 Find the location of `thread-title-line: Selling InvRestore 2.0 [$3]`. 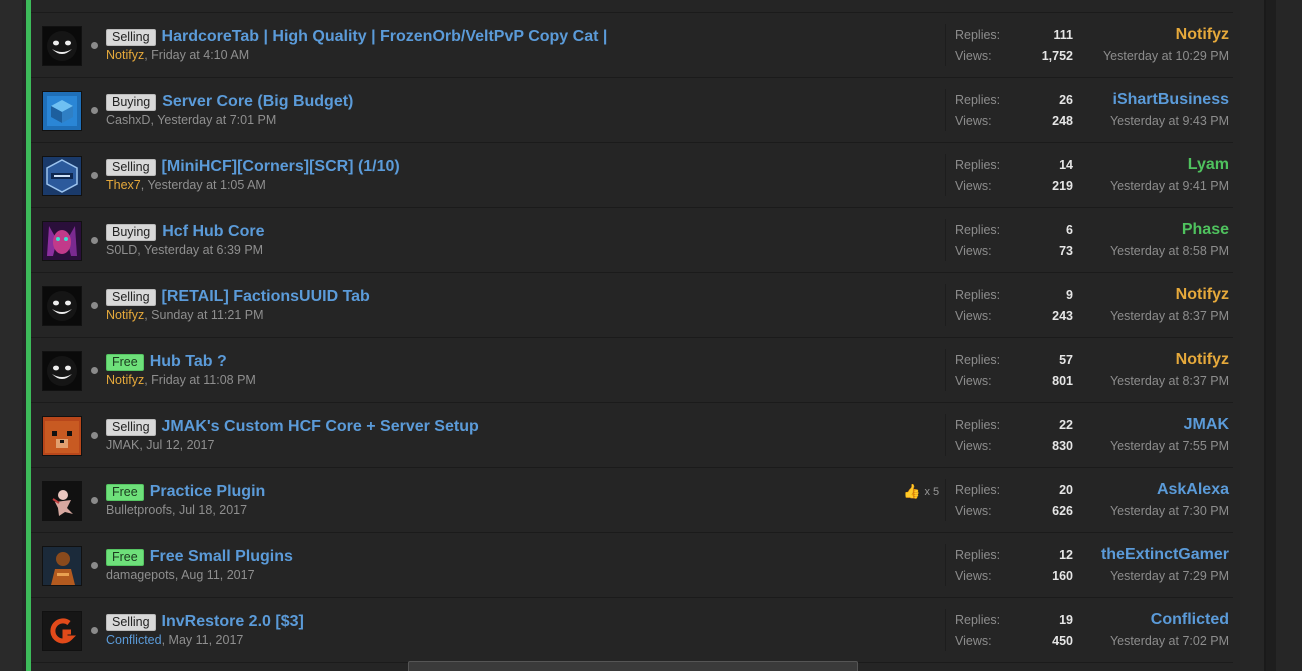

thread-title-line: Selling InvRestore 2.0 [$3] is located at coordinates (205, 622).